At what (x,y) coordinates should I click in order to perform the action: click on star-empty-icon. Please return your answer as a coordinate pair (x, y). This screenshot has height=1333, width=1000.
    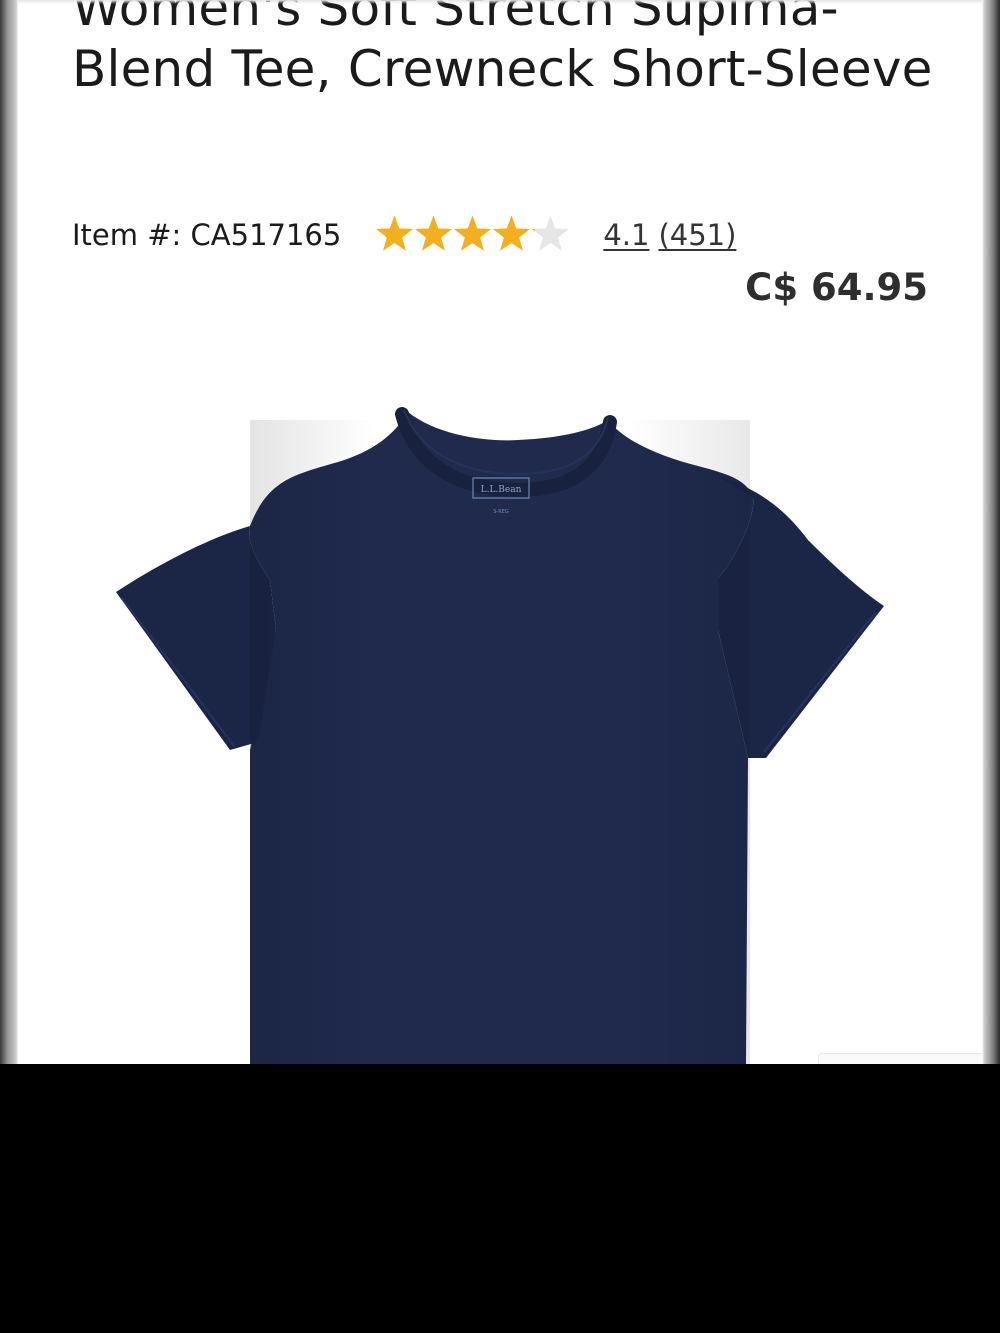
    Looking at the image, I should click on (551, 233).